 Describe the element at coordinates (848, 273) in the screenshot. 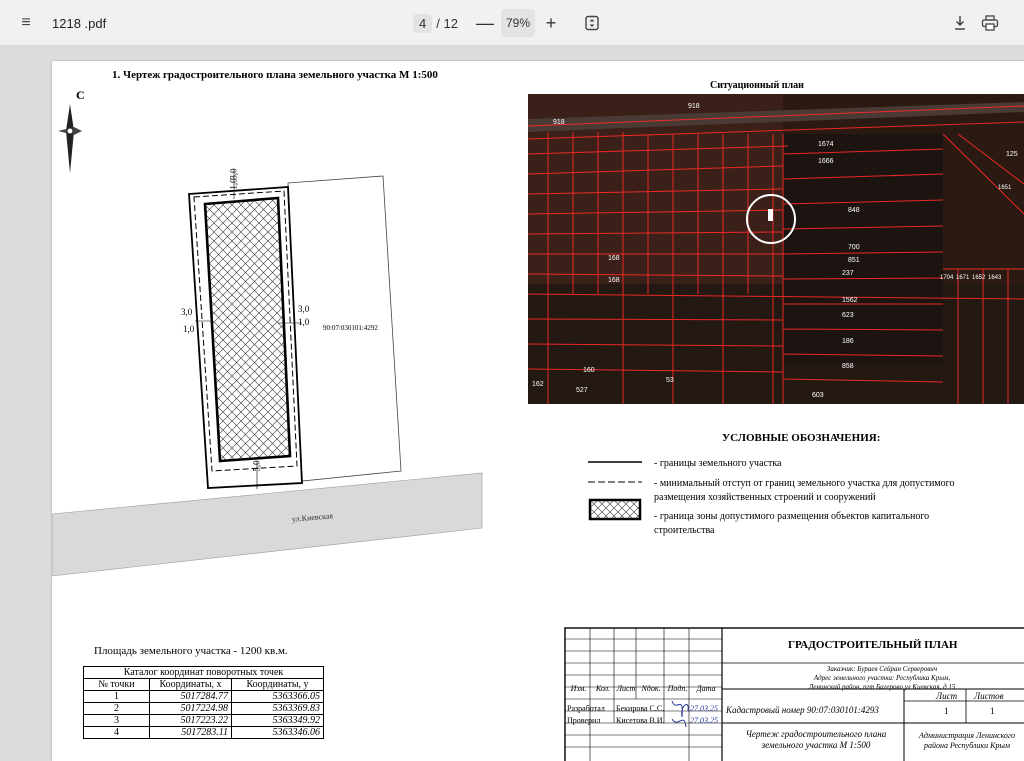

I see `svg-text: 237` at that location.